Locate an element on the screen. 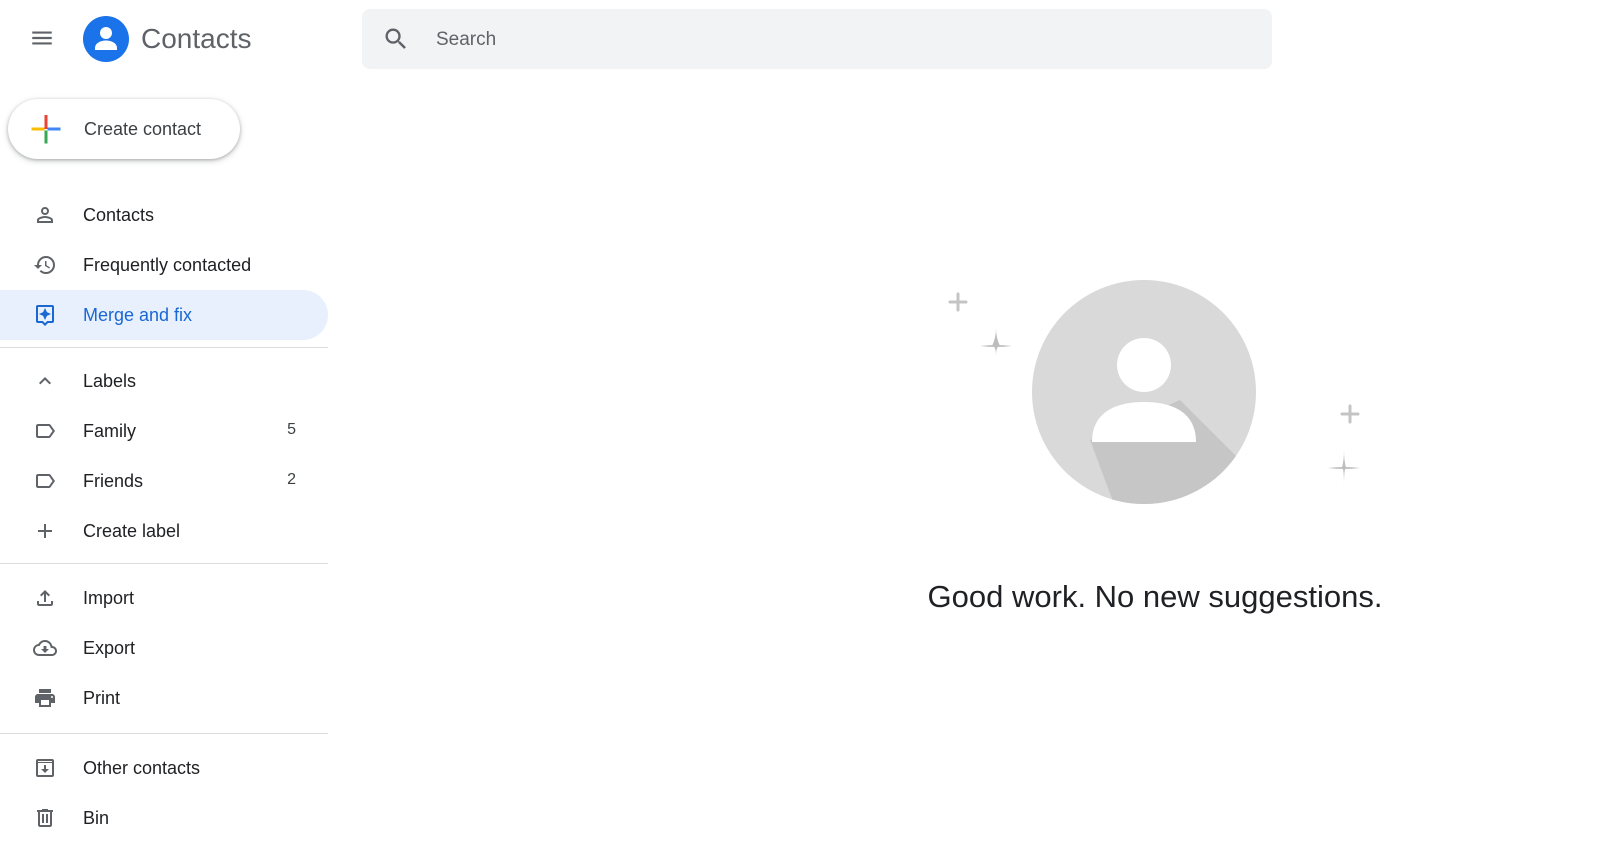 This screenshot has height=851, width=1602. label-name: Family is located at coordinates (109, 431).